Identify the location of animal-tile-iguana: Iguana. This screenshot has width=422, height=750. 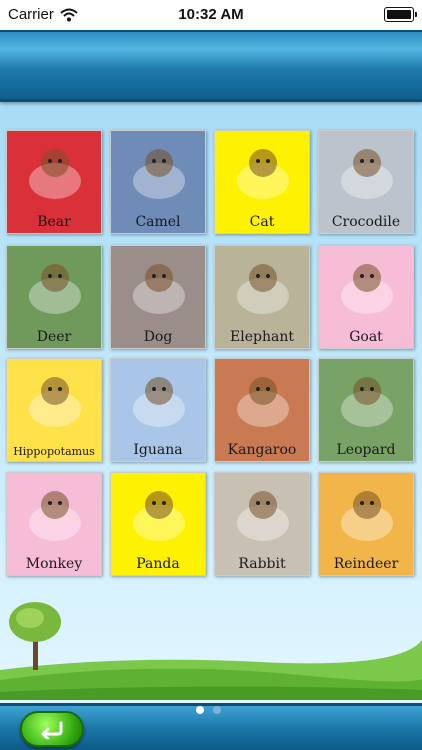
(158, 410).